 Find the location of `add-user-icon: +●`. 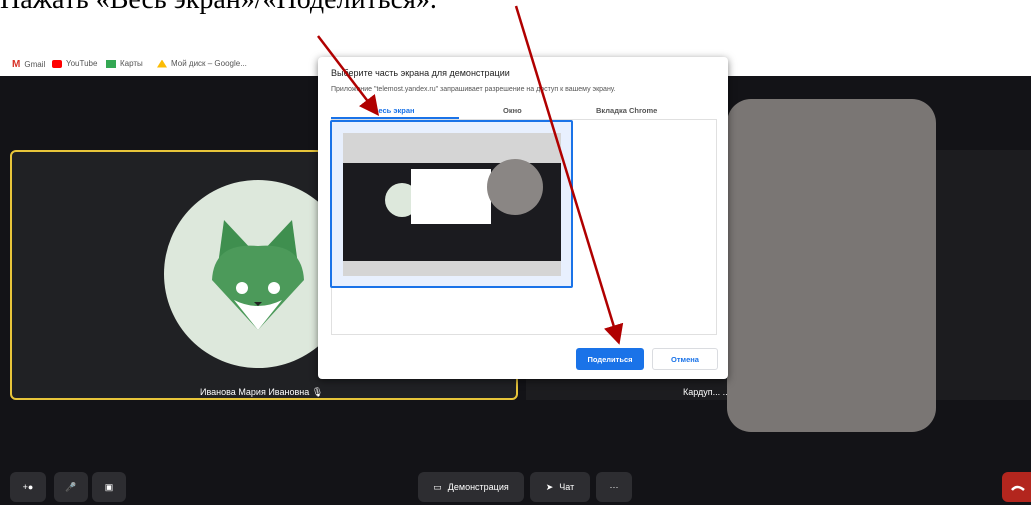

add-user-icon: +● is located at coordinates (28, 487).